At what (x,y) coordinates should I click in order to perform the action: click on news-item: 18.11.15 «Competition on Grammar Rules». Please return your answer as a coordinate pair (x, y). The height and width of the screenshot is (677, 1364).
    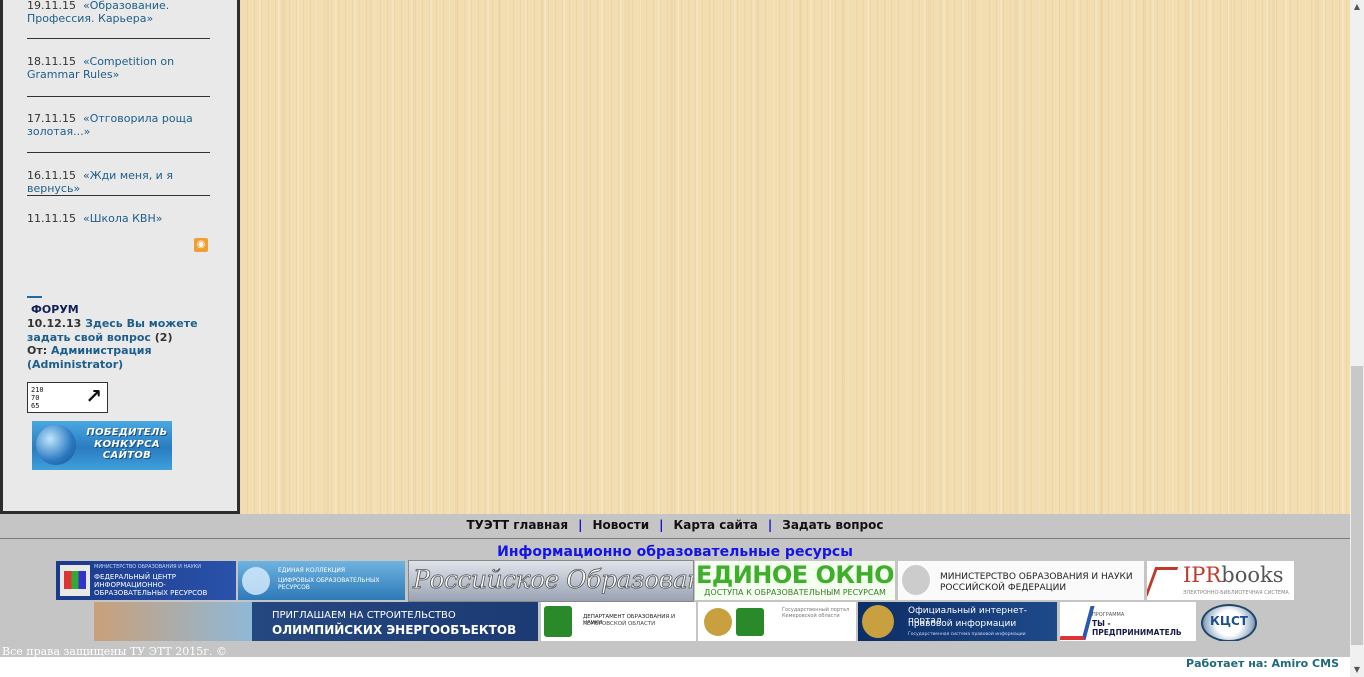
    Looking at the image, I should click on (119, 68).